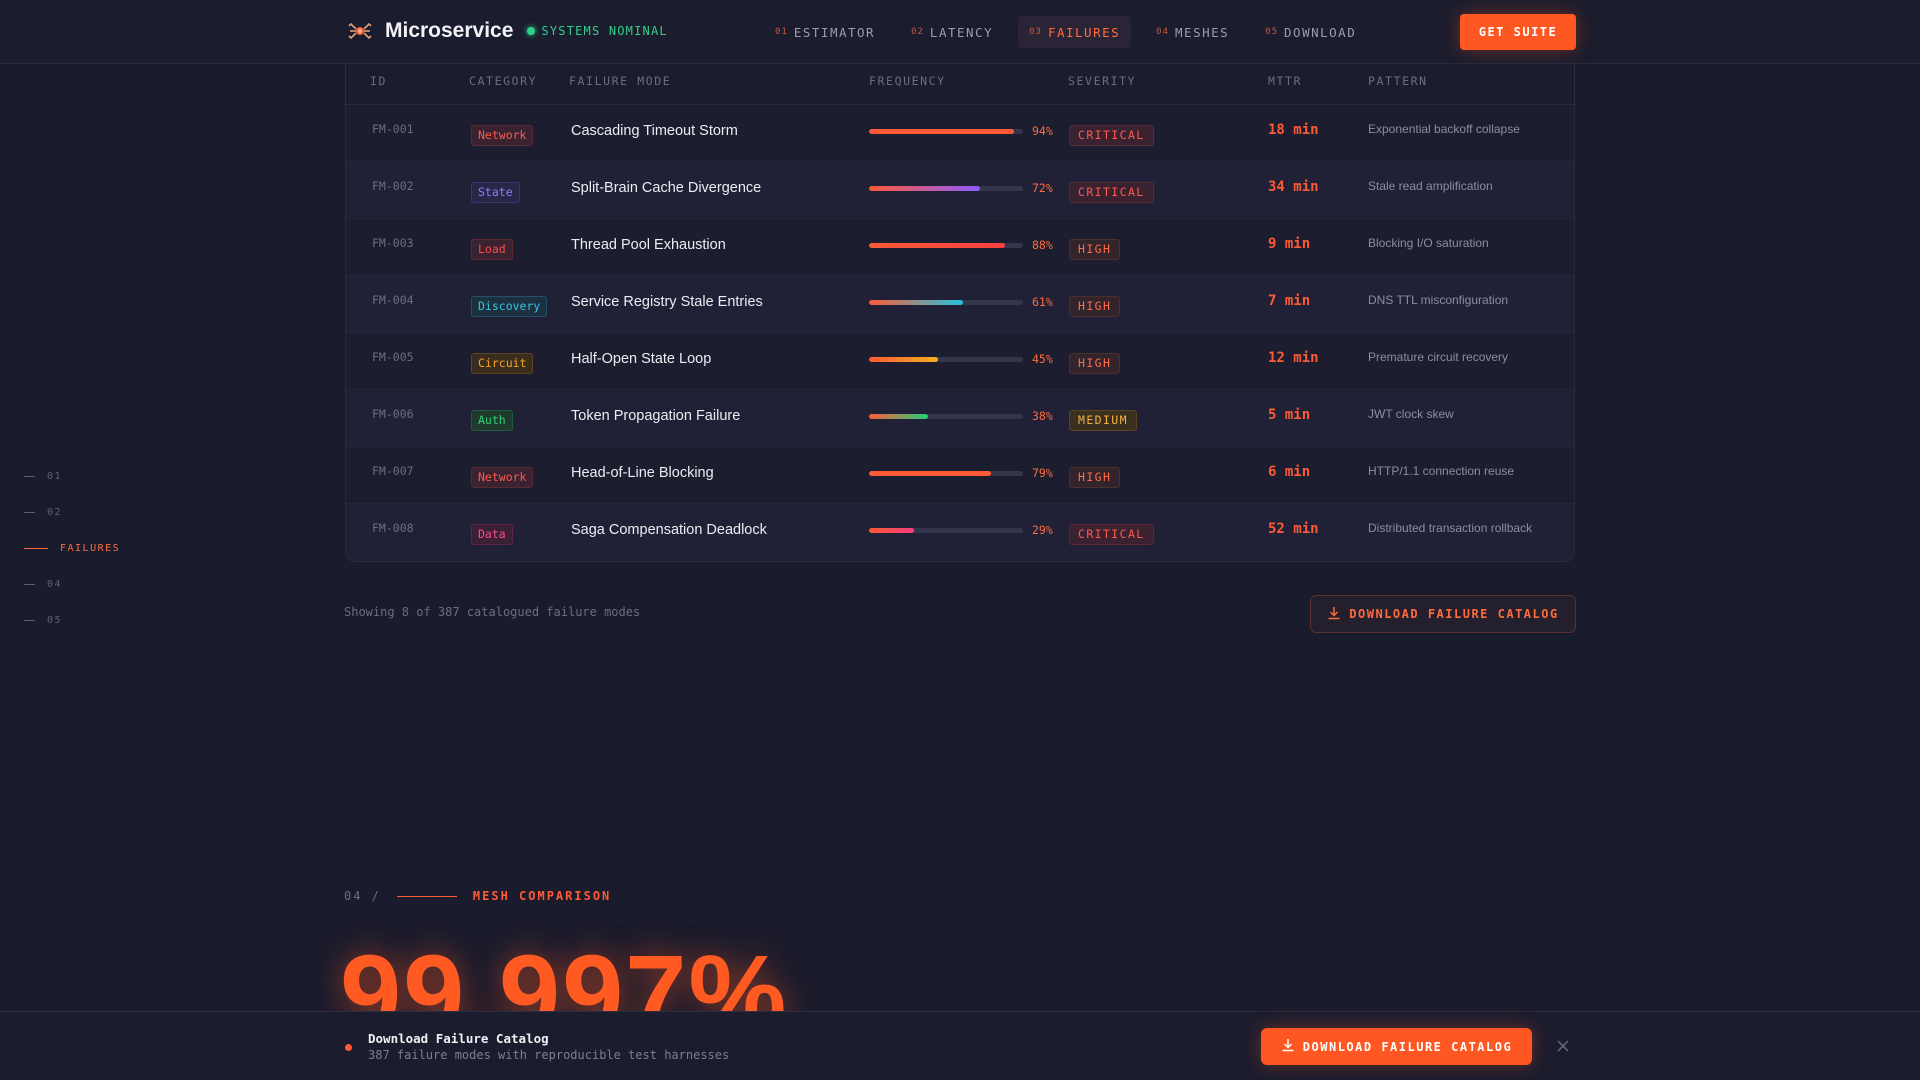  Describe the element at coordinates (620, 81) in the screenshot. I see `column-header-failure-mode: FAILURE MODE` at that location.